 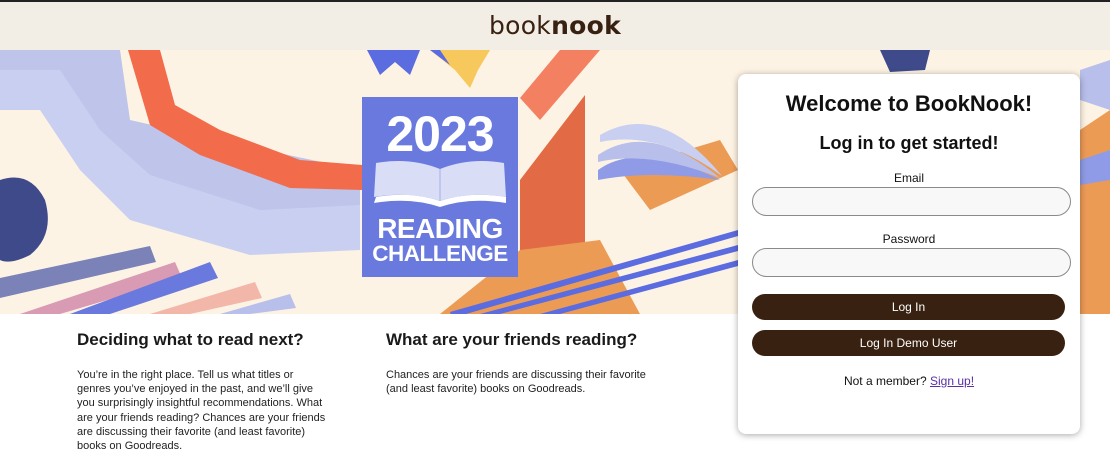 I want to click on reading-challenge-badge: 2023 READING CHALLENGE, so click(x=440, y=187).